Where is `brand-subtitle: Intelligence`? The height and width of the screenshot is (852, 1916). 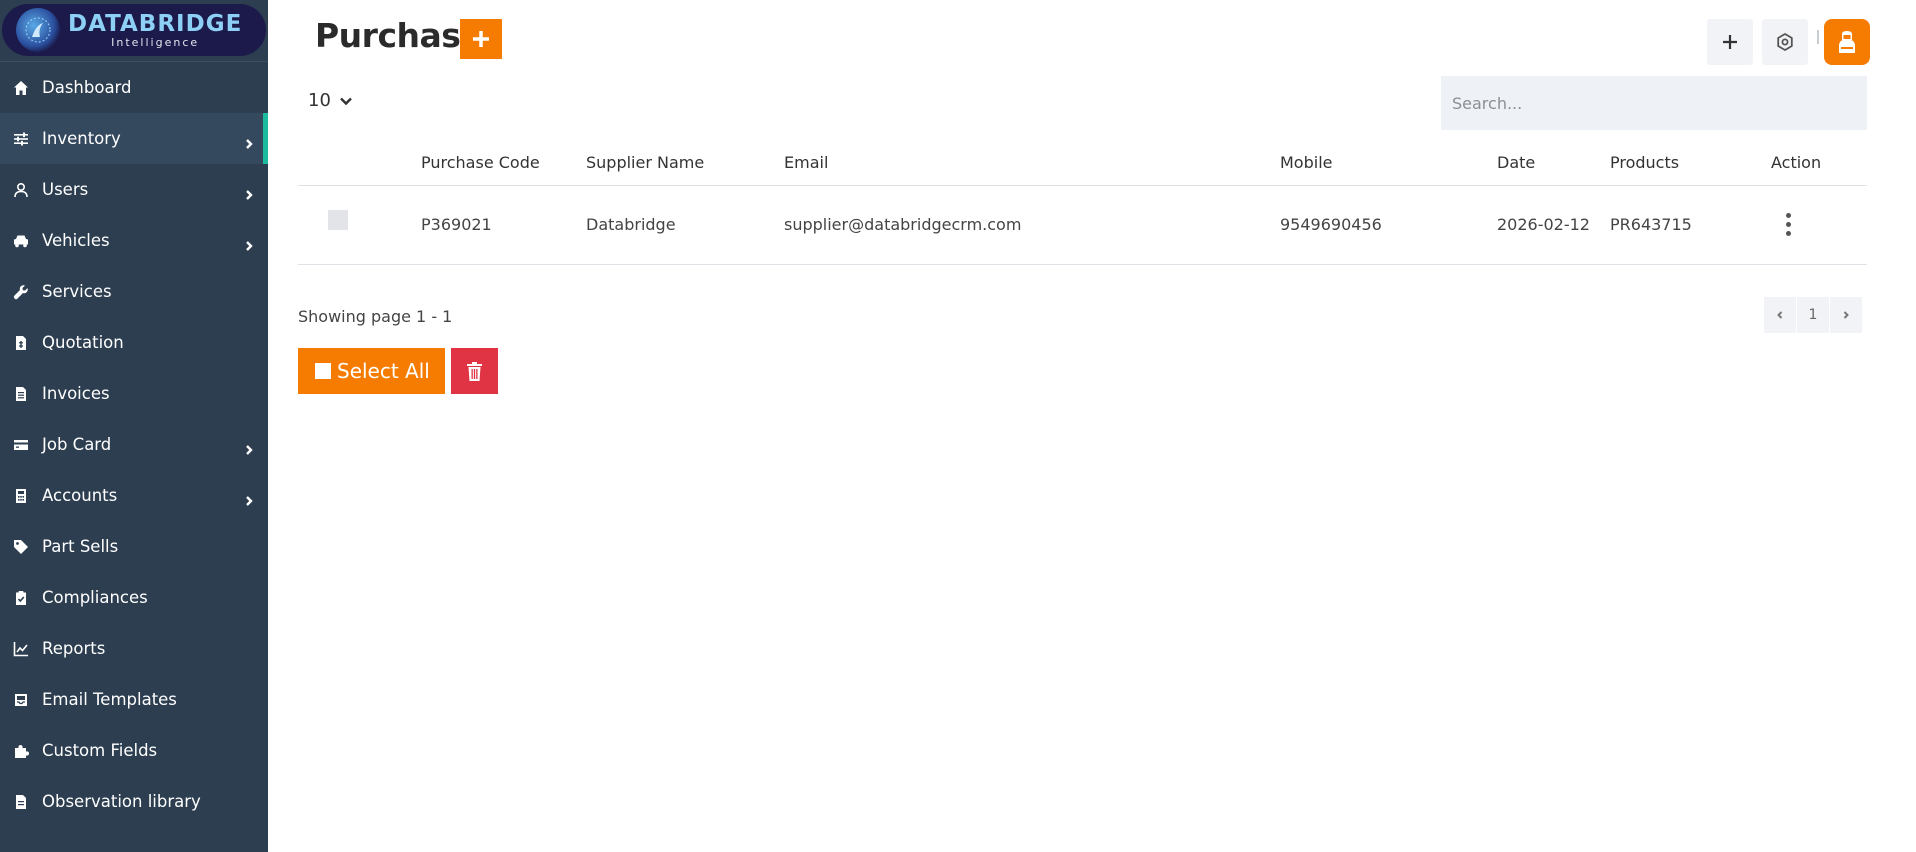 brand-subtitle: Intelligence is located at coordinates (155, 42).